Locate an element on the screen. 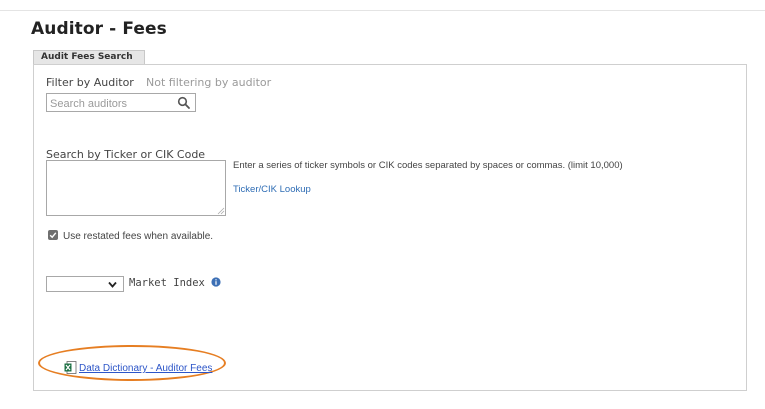 This screenshot has width=765, height=409. market-index-select is located at coordinates (85, 284).